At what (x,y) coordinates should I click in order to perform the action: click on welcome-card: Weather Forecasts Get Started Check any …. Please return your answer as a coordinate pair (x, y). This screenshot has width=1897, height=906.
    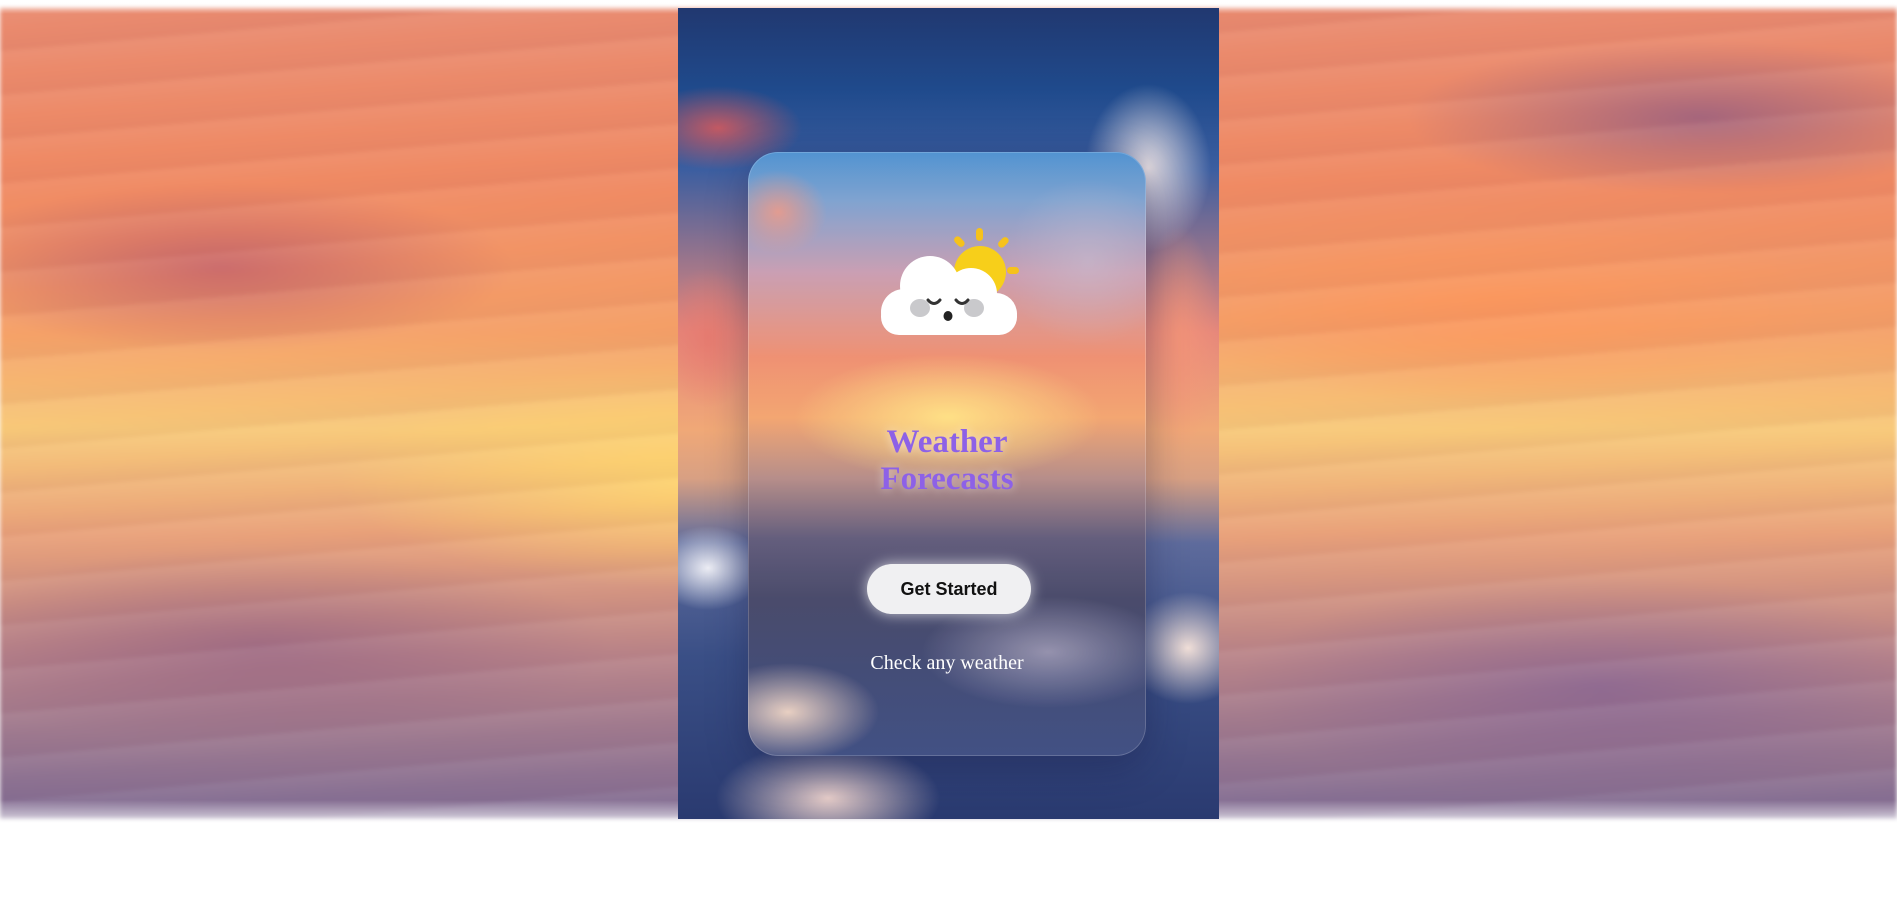
    Looking at the image, I should click on (947, 454).